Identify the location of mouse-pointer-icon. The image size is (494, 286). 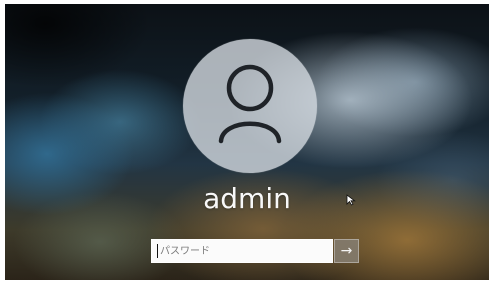
(351, 200).